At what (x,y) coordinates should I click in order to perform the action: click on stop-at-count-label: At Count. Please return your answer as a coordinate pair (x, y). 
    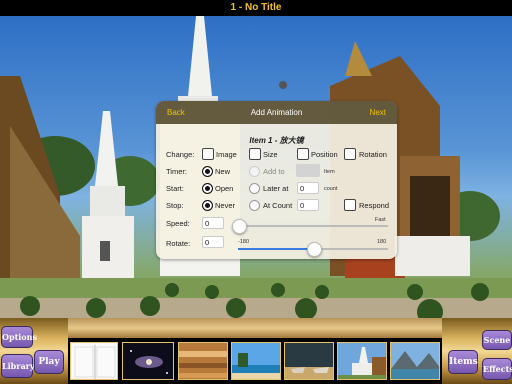
    Looking at the image, I should click on (278, 205).